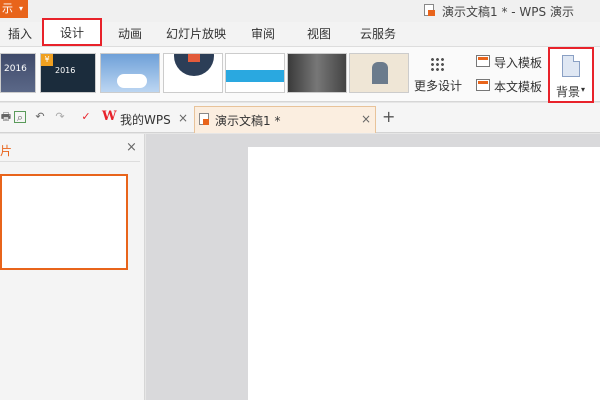  What do you see at coordinates (70, 161) in the screenshot?
I see `divider` at bounding box center [70, 161].